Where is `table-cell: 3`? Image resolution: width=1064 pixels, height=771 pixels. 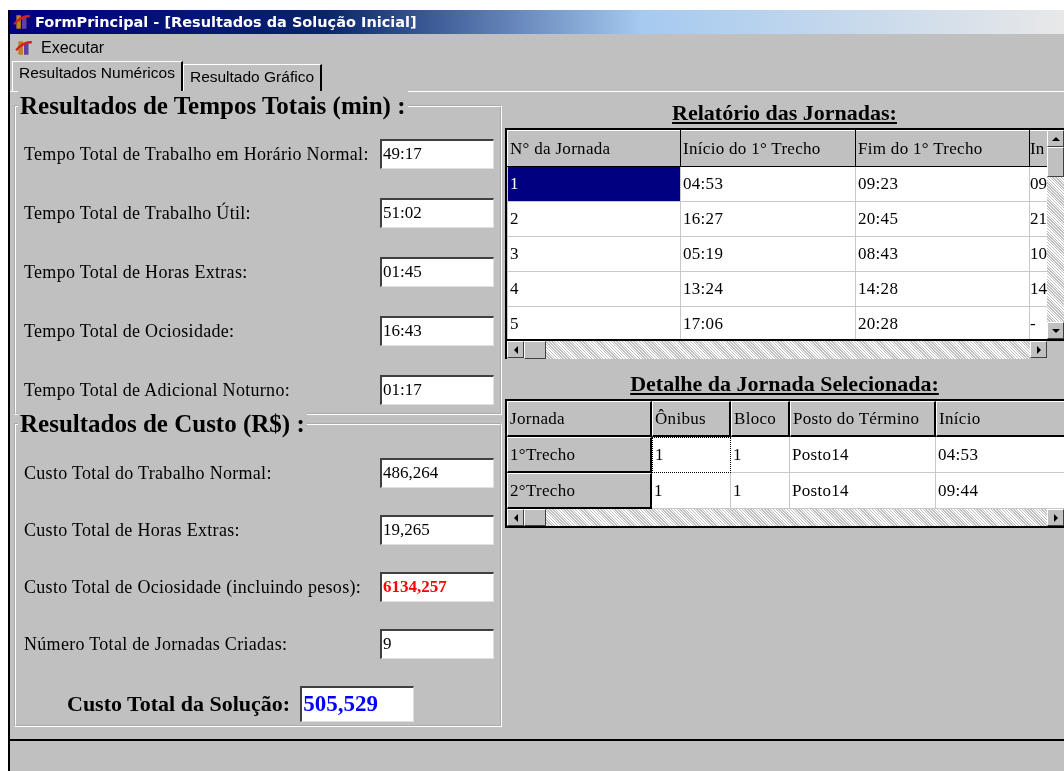 table-cell: 3 is located at coordinates (594, 254).